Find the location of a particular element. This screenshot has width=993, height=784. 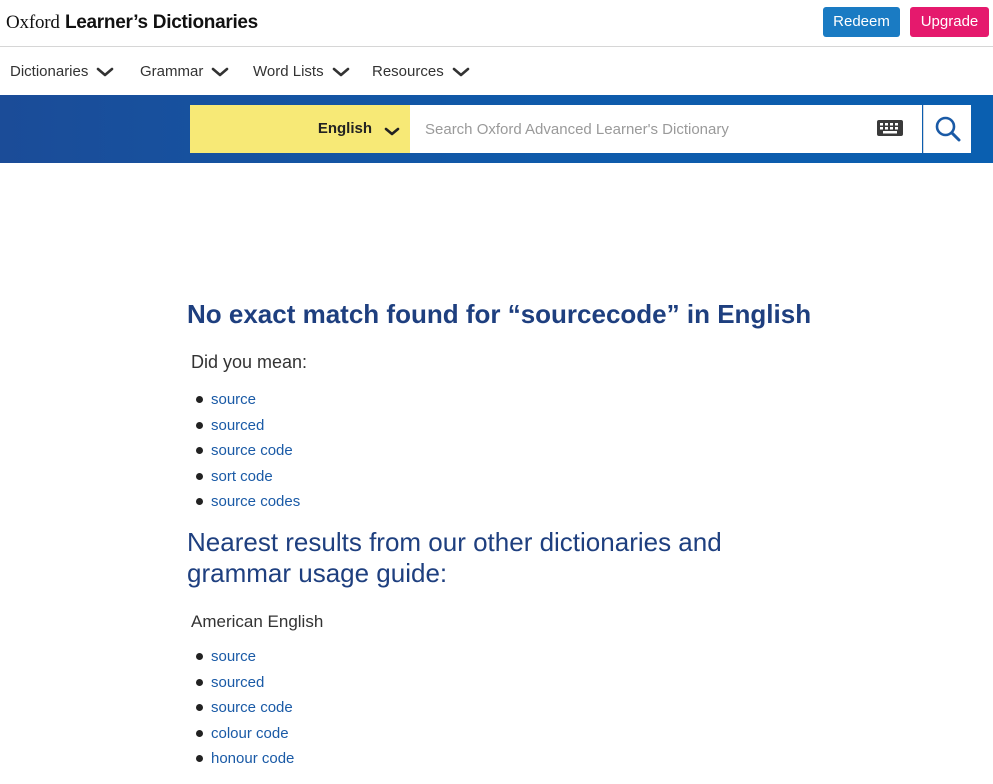

american-english-label: American English is located at coordinates (257, 621).